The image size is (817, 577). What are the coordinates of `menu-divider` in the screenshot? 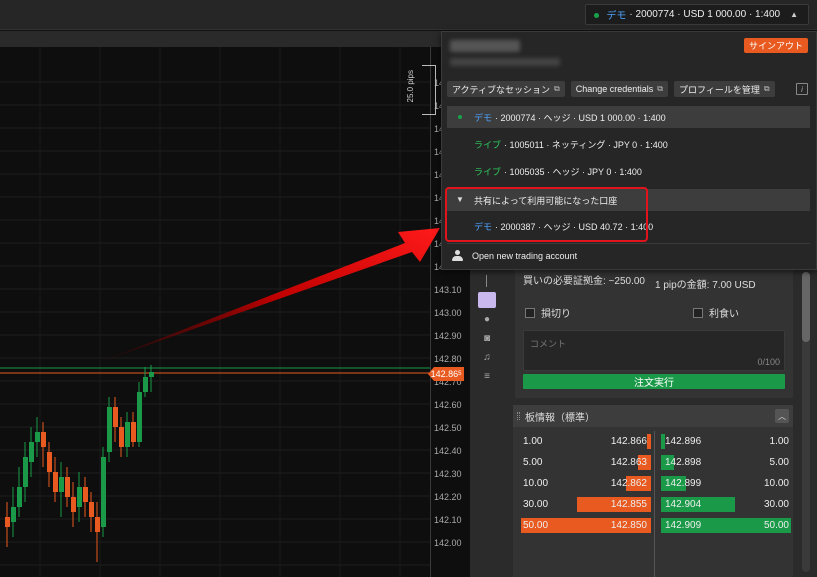 It's located at (628, 243).